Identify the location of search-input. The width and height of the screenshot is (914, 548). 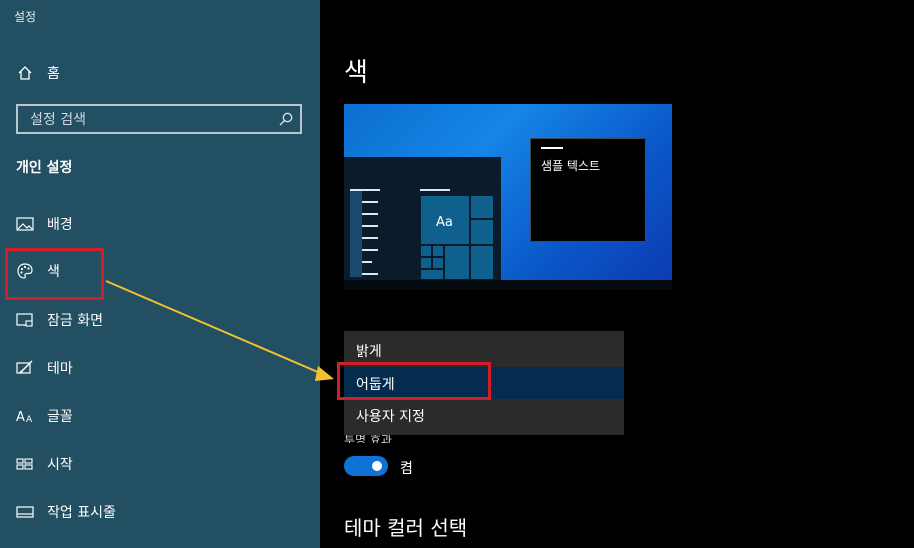
(150, 120).